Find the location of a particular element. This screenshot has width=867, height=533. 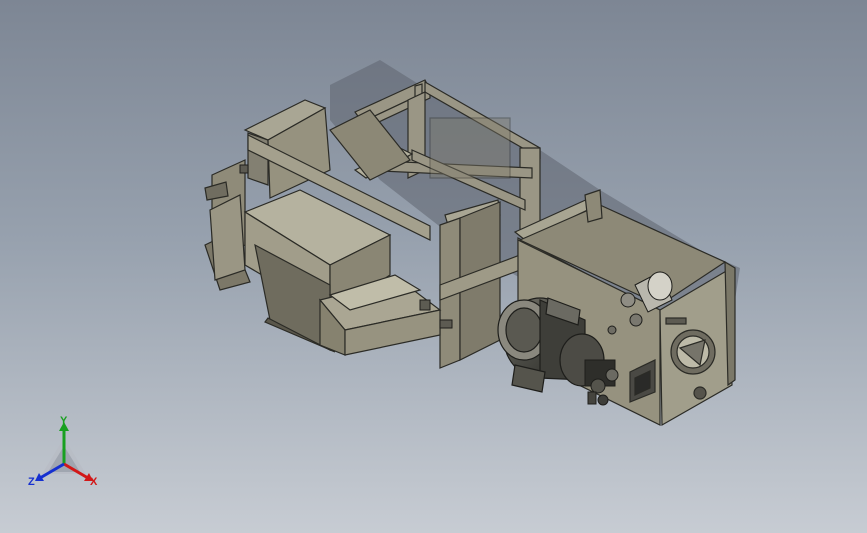

x-axis-label: X is located at coordinates (94, 482).